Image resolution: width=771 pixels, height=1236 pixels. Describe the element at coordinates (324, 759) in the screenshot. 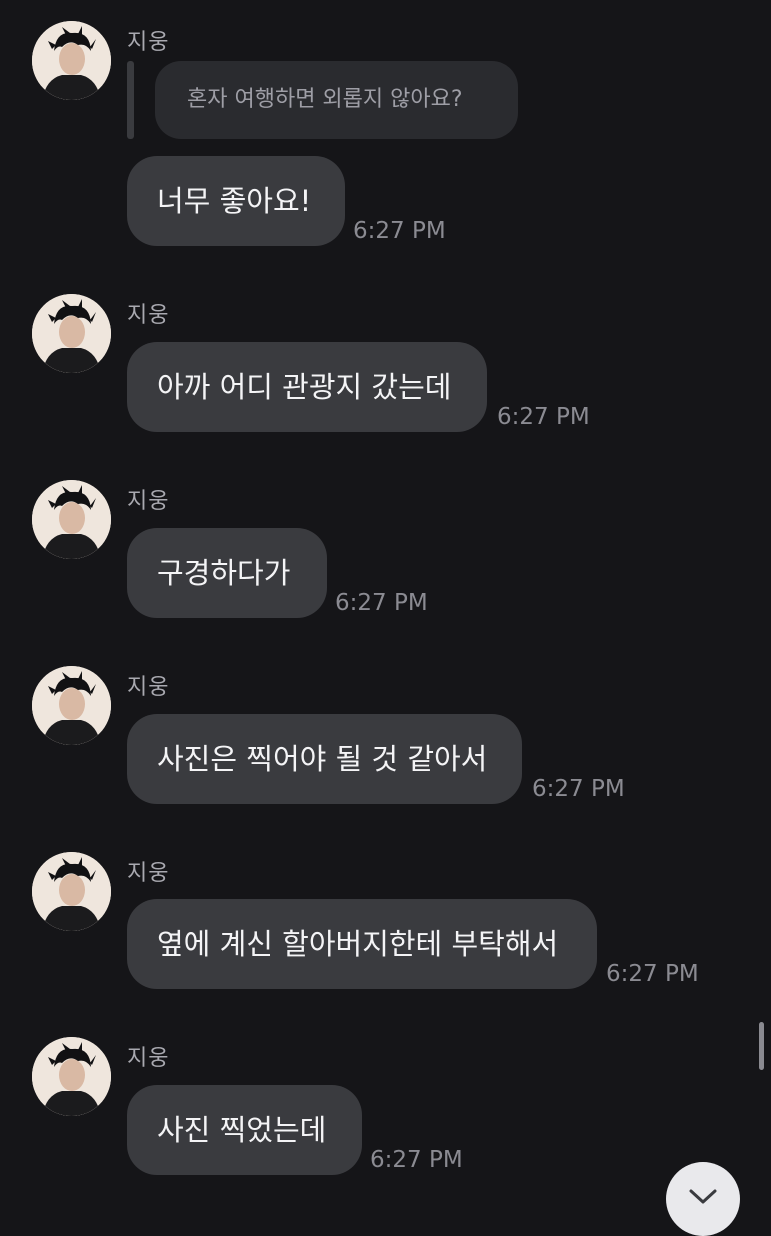

I see `message-bubble: 사진은 찍어야 될 것 같아서` at that location.